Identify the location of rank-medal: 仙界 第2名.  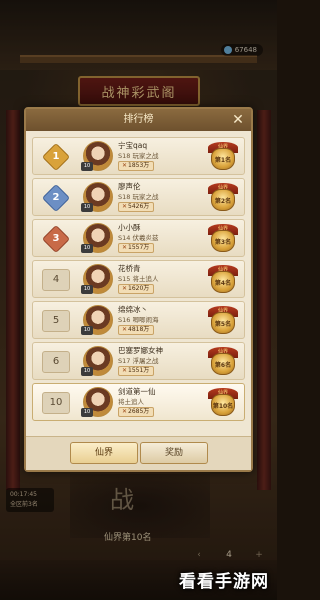
(223, 198).